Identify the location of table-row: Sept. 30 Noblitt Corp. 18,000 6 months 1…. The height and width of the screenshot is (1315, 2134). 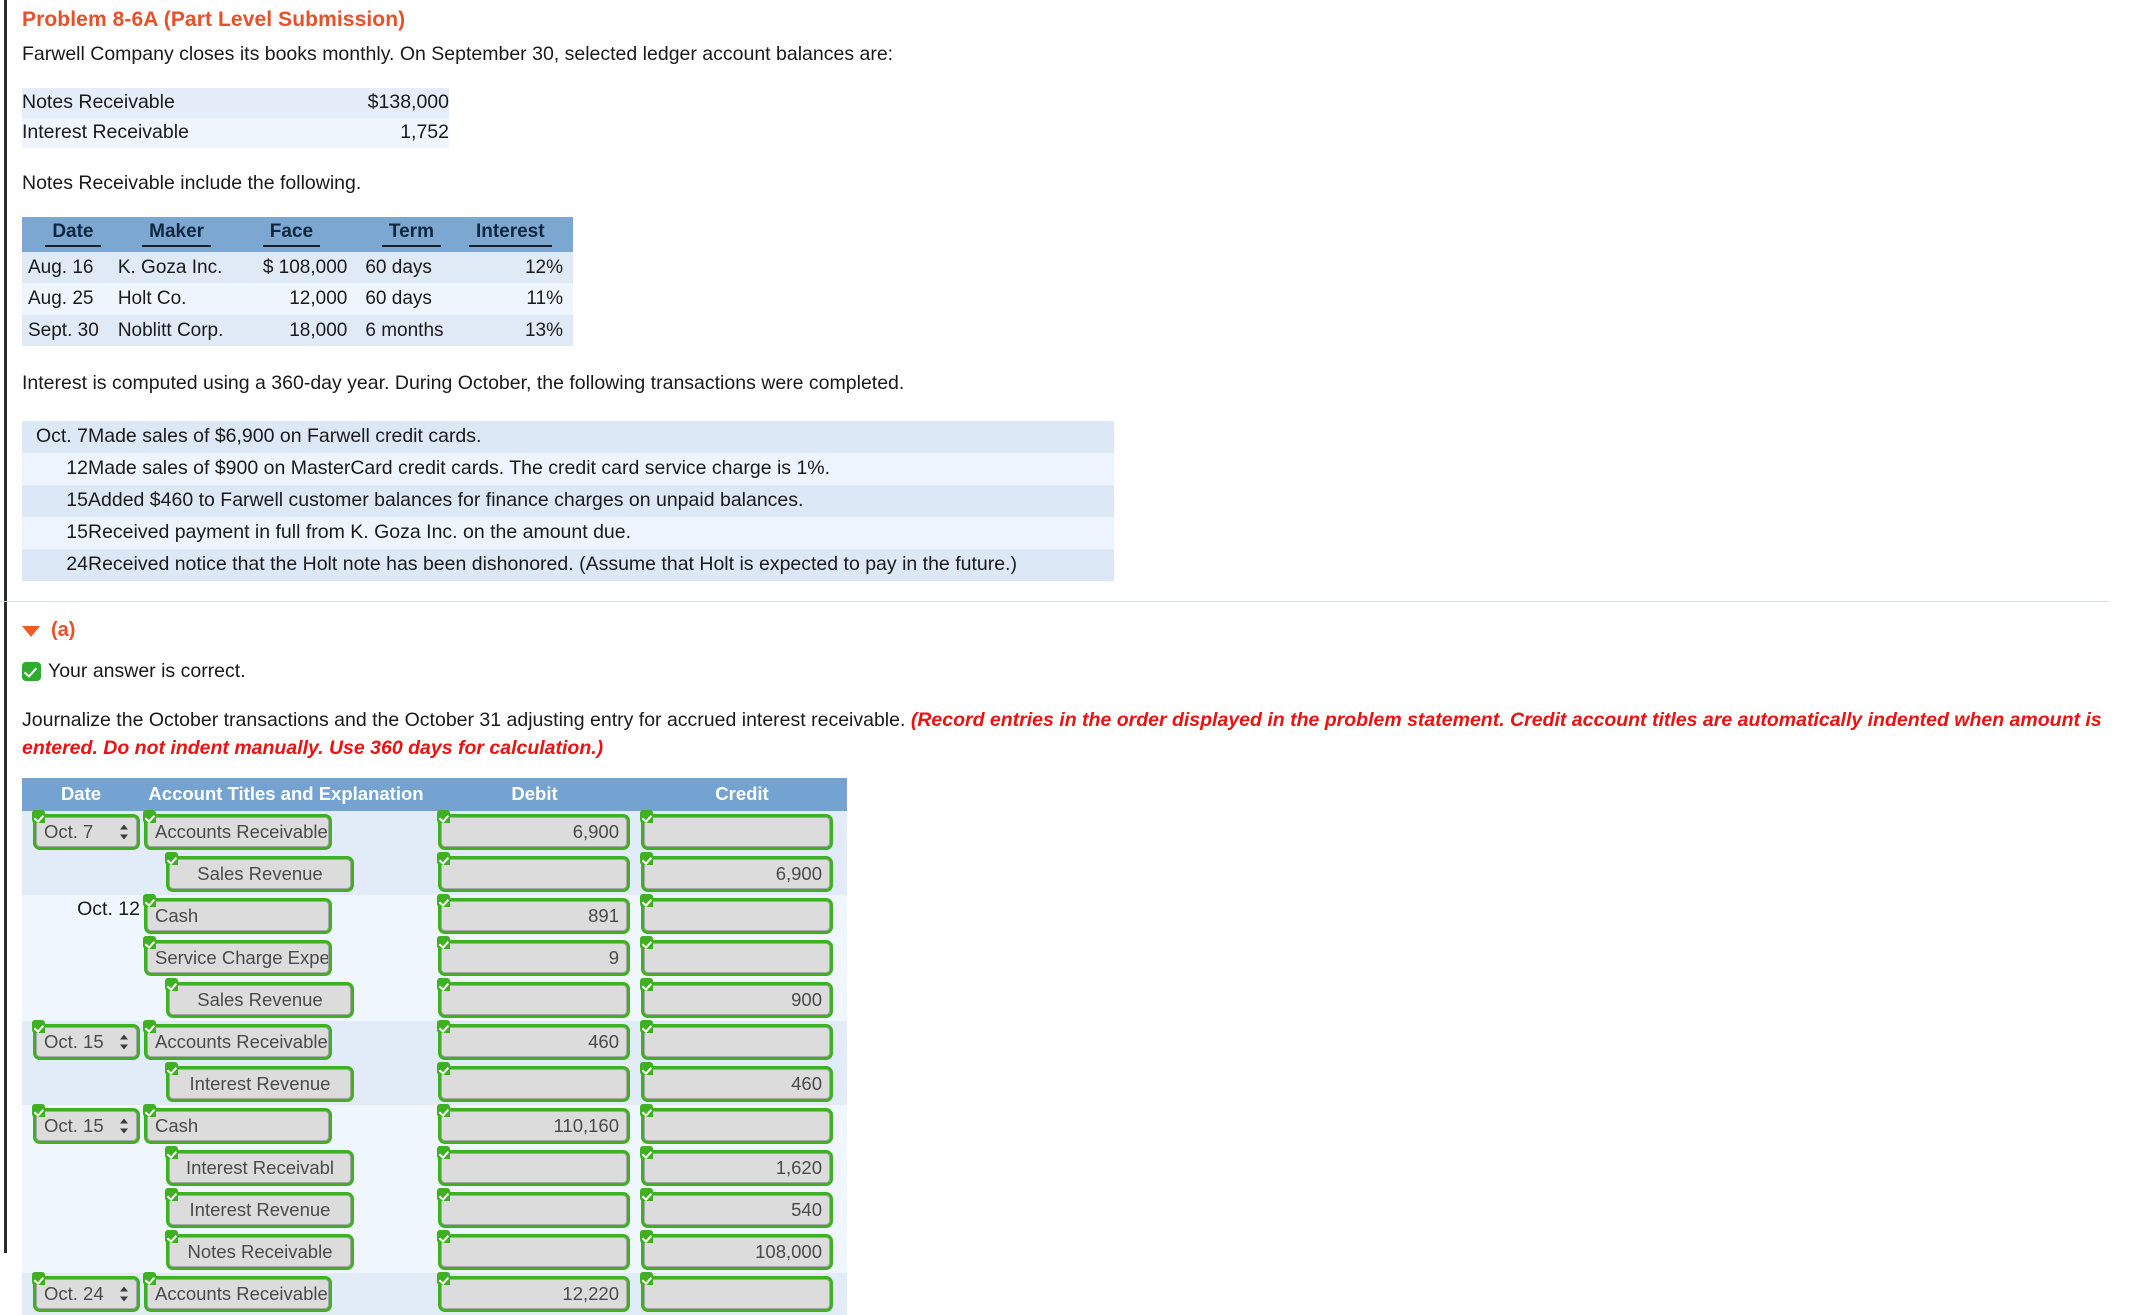
(297, 330).